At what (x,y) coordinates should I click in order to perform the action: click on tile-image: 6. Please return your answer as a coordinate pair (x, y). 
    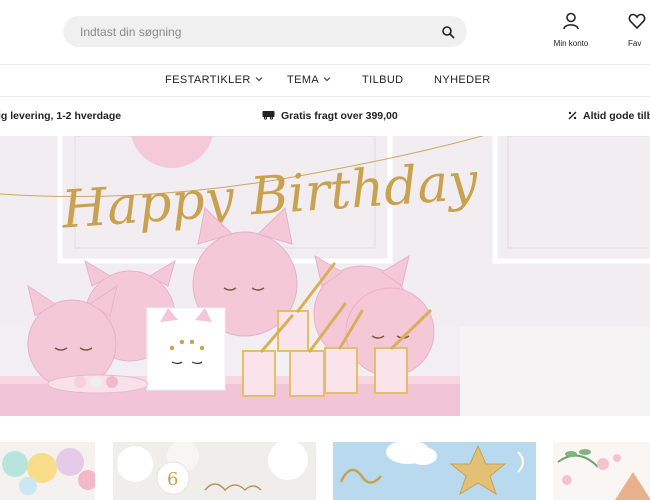
    Looking at the image, I should click on (214, 471).